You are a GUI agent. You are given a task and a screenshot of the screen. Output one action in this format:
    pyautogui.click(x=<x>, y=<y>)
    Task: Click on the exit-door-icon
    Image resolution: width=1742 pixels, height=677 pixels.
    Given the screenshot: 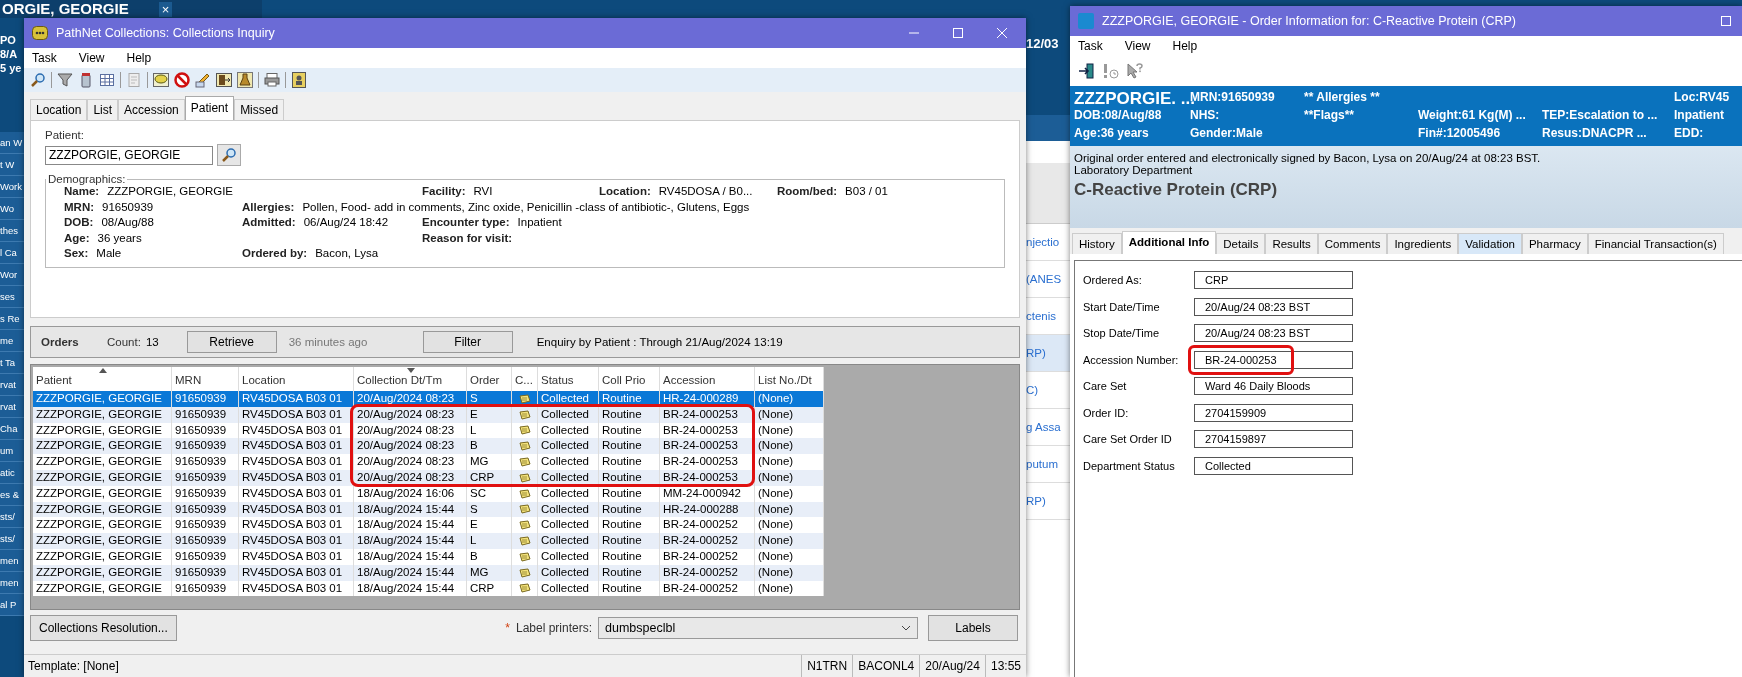 What is the action you would take?
    pyautogui.click(x=1087, y=71)
    